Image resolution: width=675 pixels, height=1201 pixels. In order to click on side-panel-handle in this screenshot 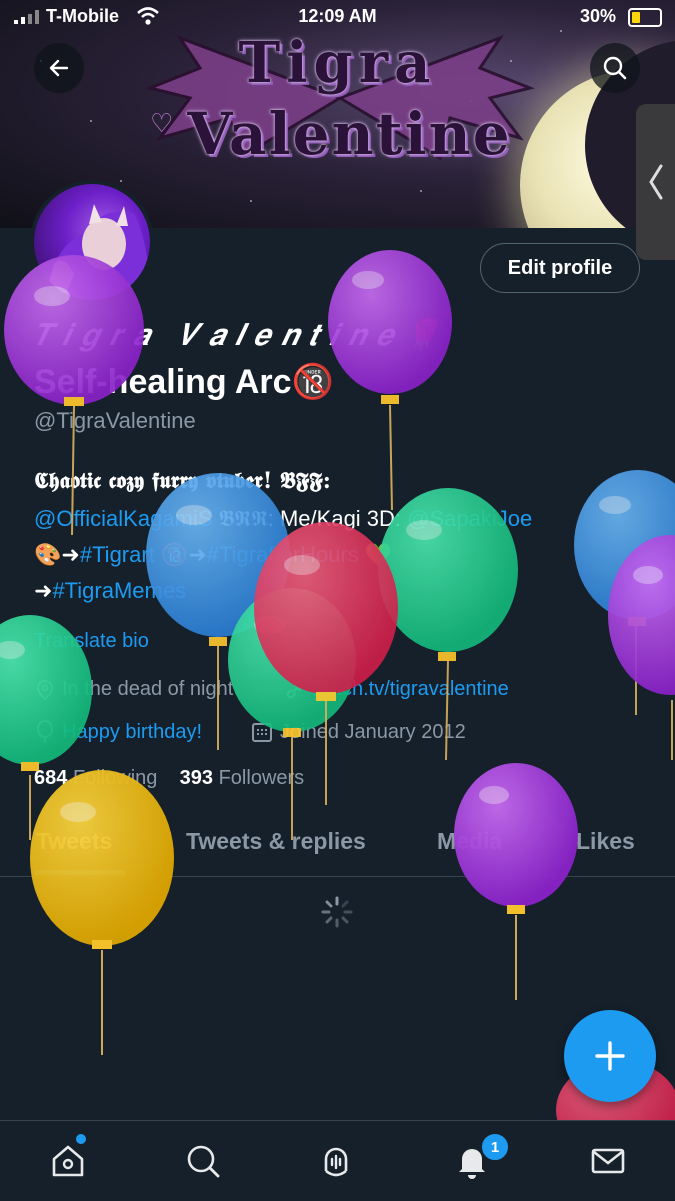, I will do `click(655, 182)`.